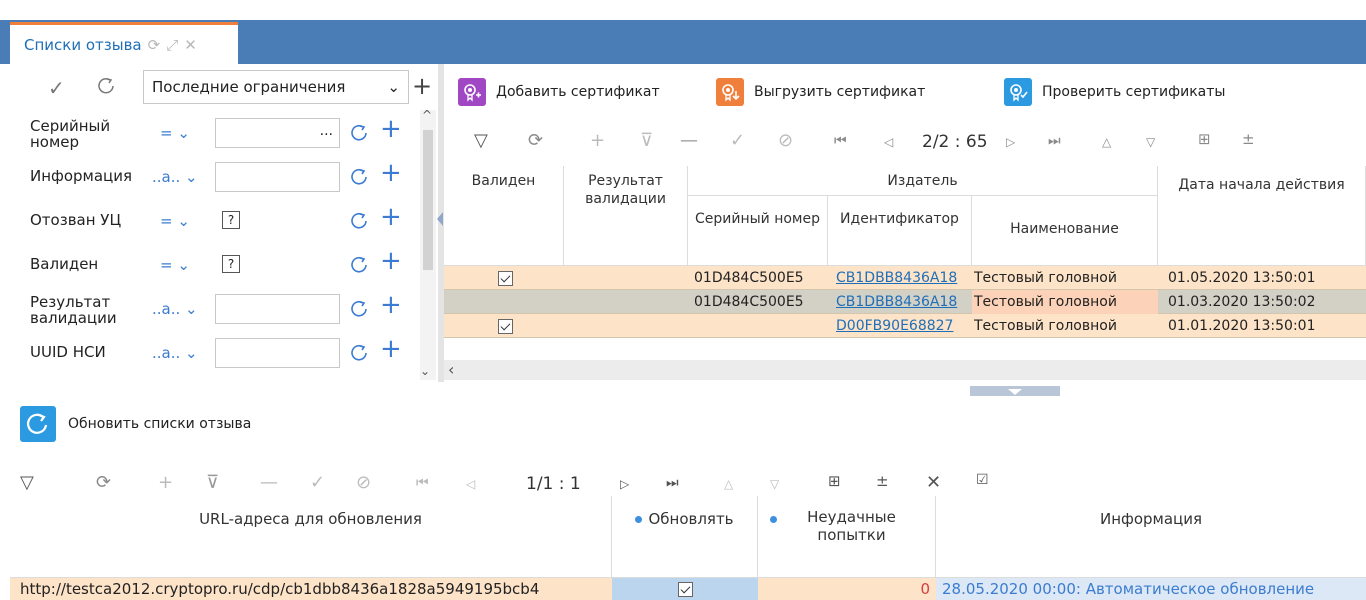 The height and width of the screenshot is (600, 1366). I want to click on verify-certificates-button: Проверить сертификаты, so click(1114, 92).